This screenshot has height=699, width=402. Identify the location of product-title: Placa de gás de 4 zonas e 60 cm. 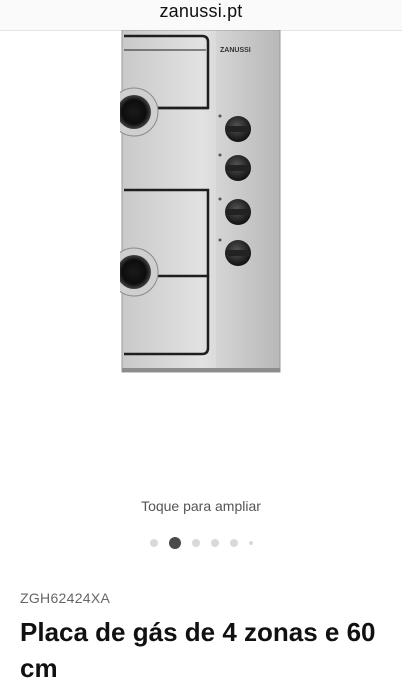
(198, 650).